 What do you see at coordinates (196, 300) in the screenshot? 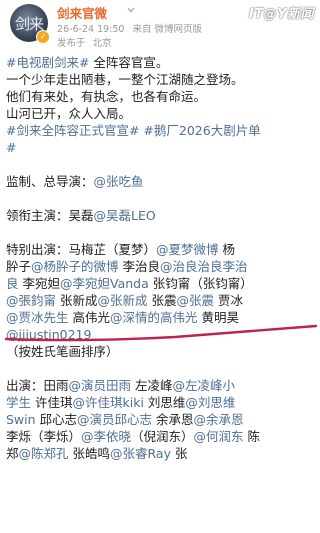
I see `mention-link: @张震` at bounding box center [196, 300].